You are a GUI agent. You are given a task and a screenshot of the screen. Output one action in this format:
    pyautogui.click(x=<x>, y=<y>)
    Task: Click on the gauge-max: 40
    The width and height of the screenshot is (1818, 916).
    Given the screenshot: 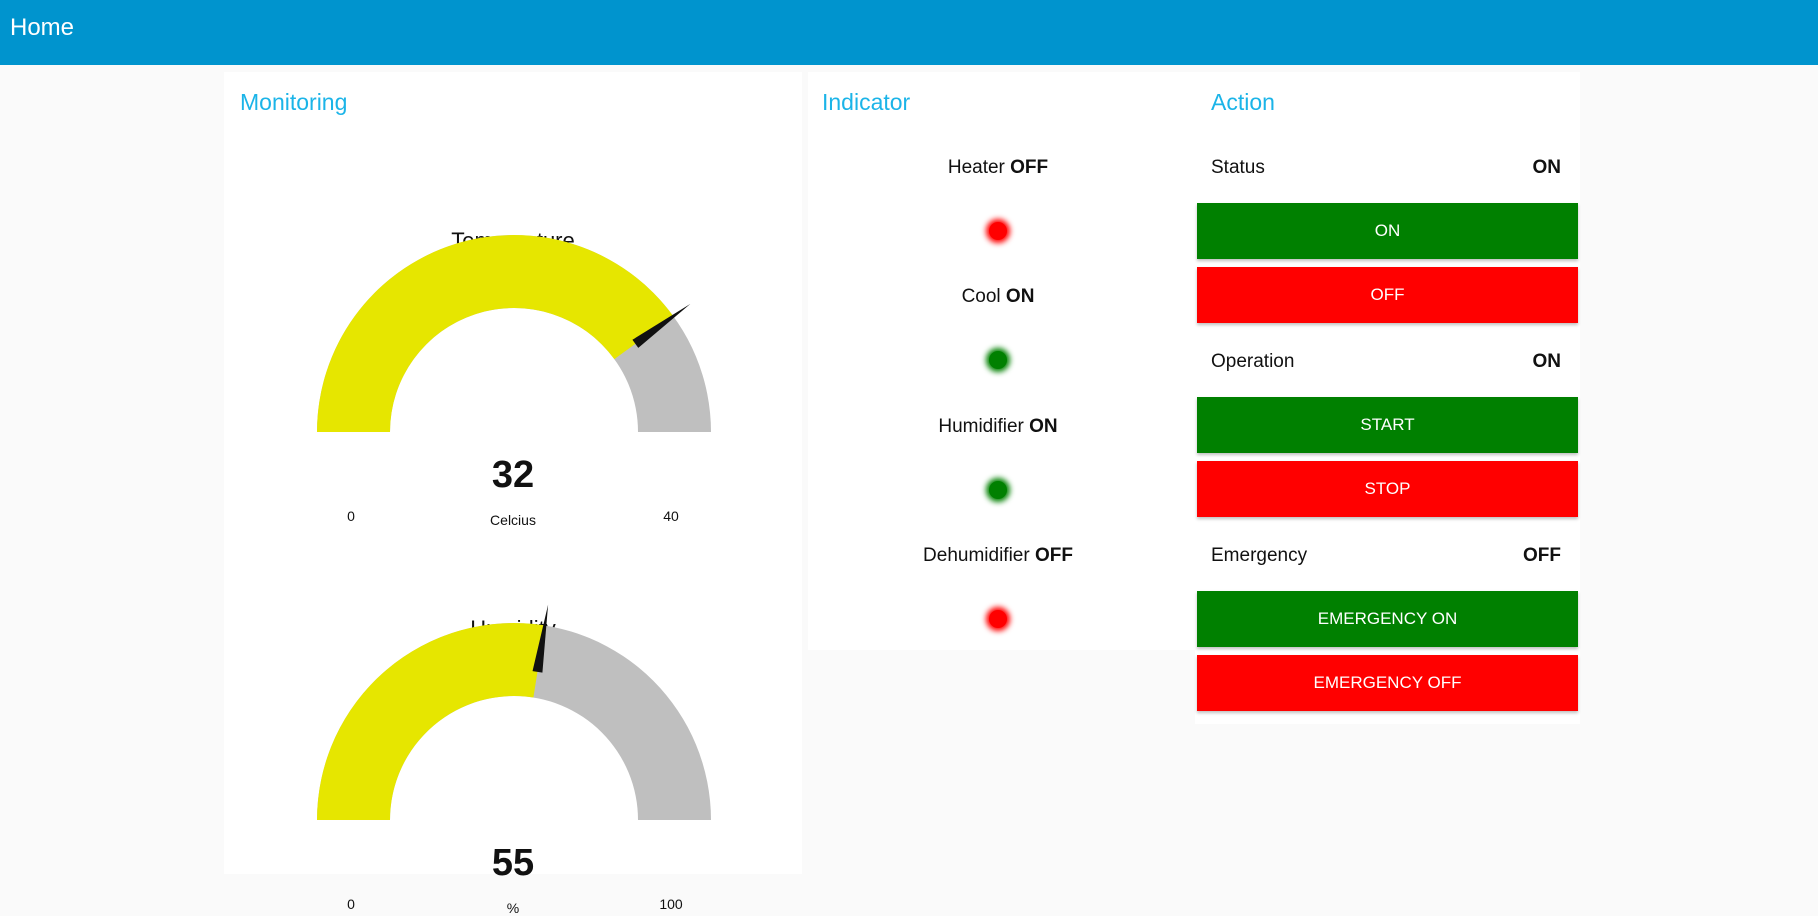 What is the action you would take?
    pyautogui.click(x=671, y=516)
    